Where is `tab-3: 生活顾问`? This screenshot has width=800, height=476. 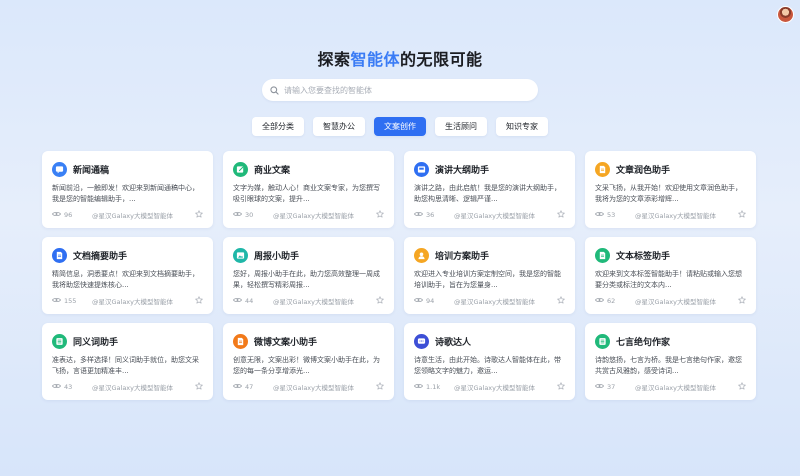
tab-3: 生活顾问 is located at coordinates (461, 126).